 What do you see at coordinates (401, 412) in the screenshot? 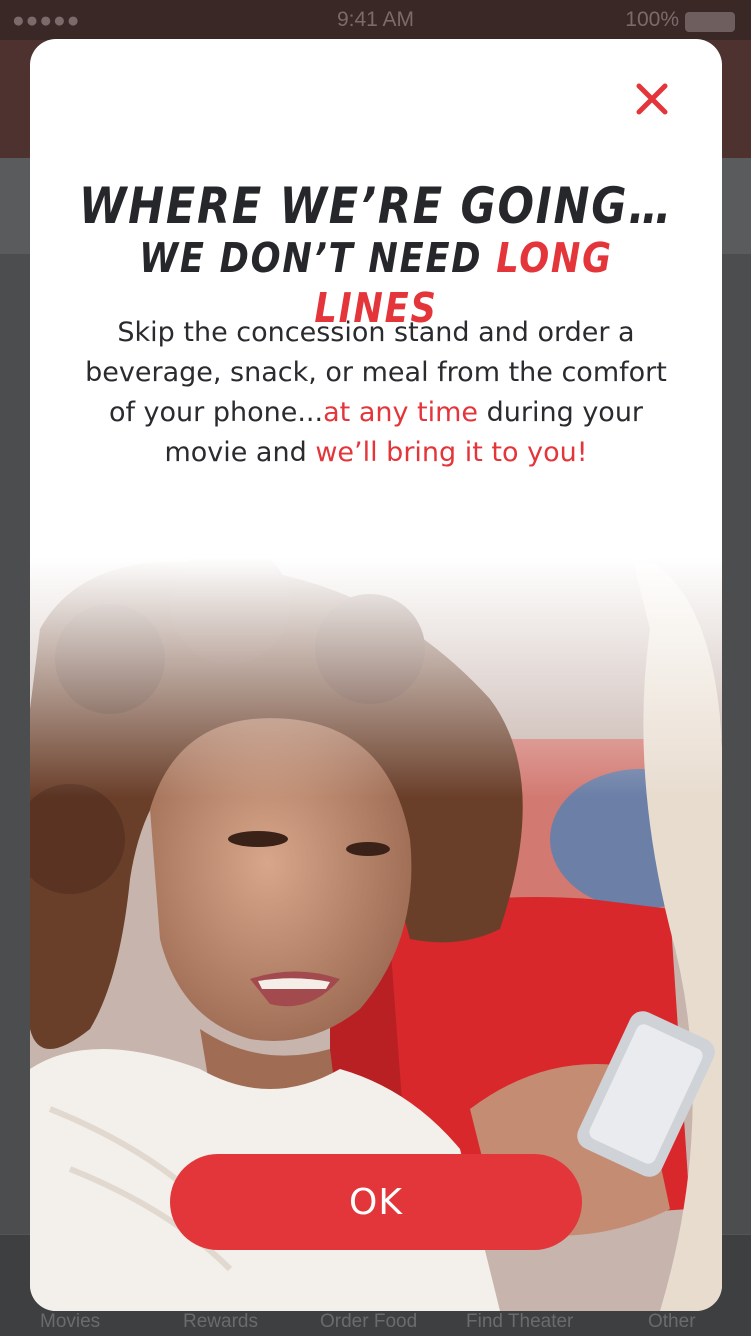
I see `description-accent1: at any time` at bounding box center [401, 412].